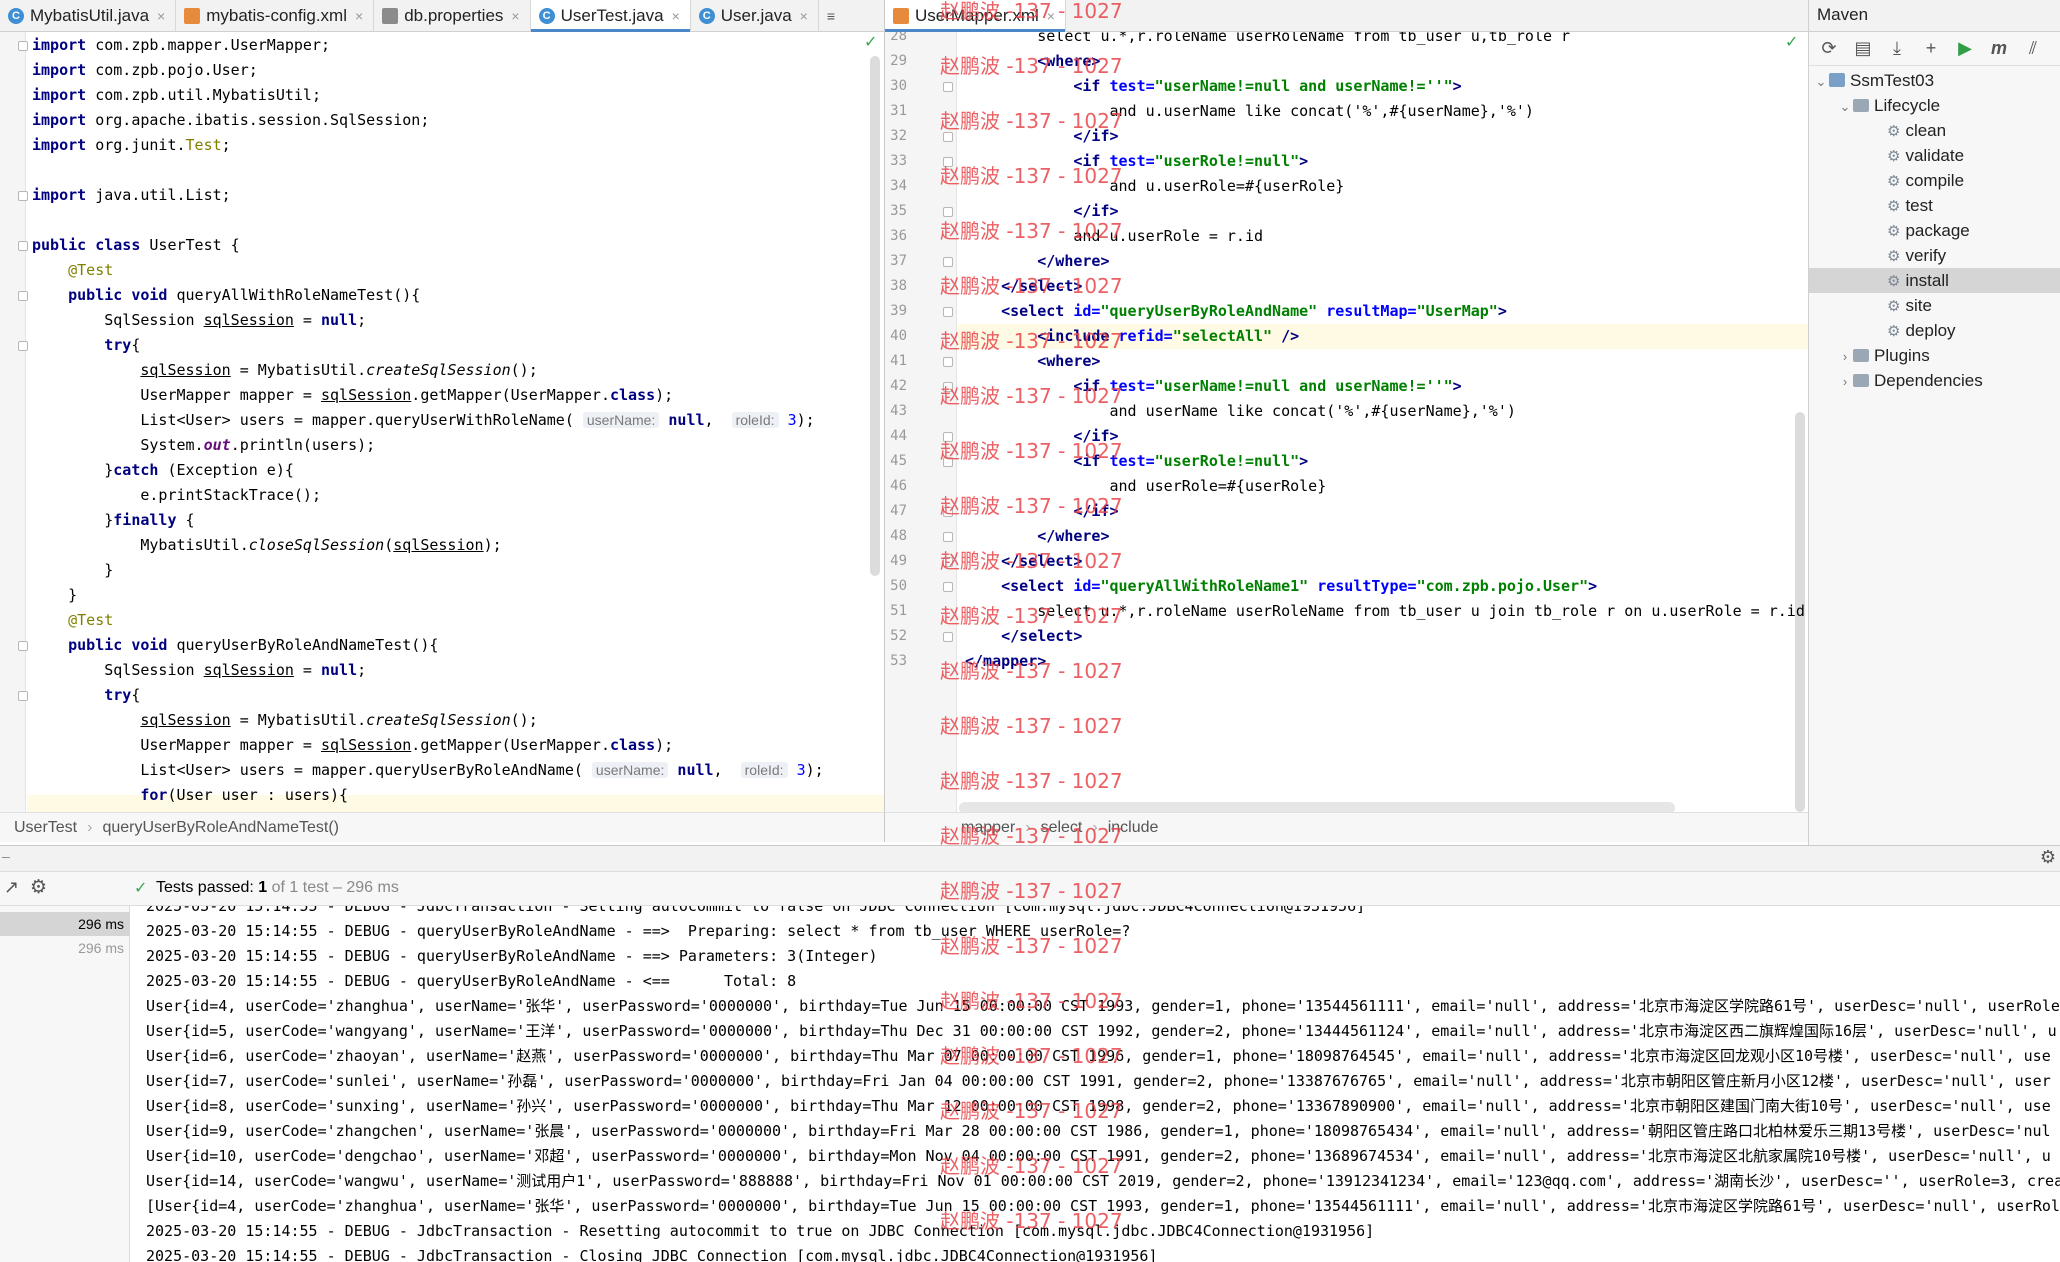 The width and height of the screenshot is (2060, 1262). Describe the element at coordinates (203, 445) in the screenshot. I see `code-line: System.out.println(users);` at that location.